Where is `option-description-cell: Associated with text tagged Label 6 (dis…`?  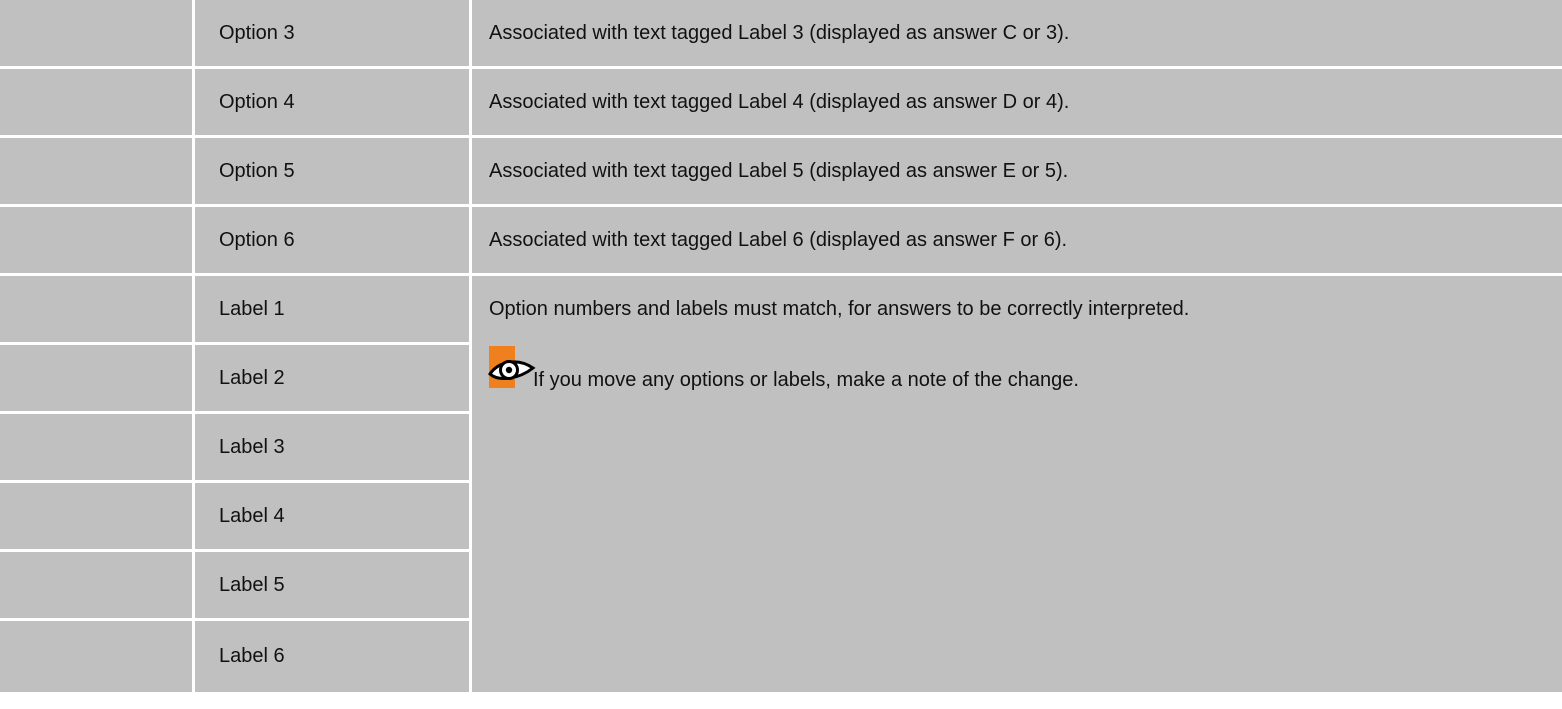
option-description-cell: Associated with text tagged Label 6 (dis… is located at coordinates (1017, 240).